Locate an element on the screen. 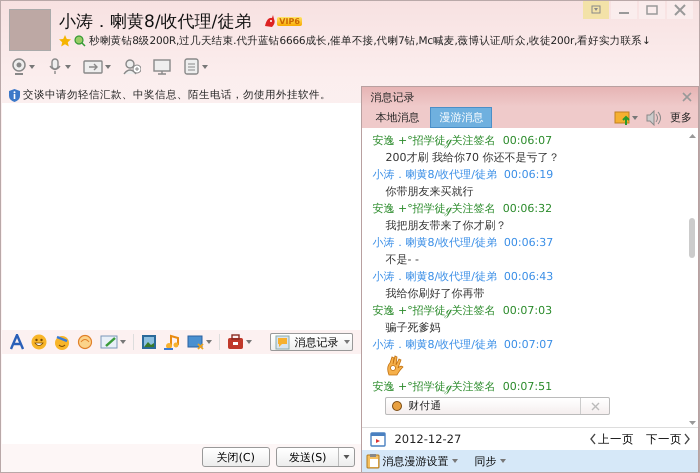 This screenshot has width=700, height=473. calendar-icon is located at coordinates (378, 439).